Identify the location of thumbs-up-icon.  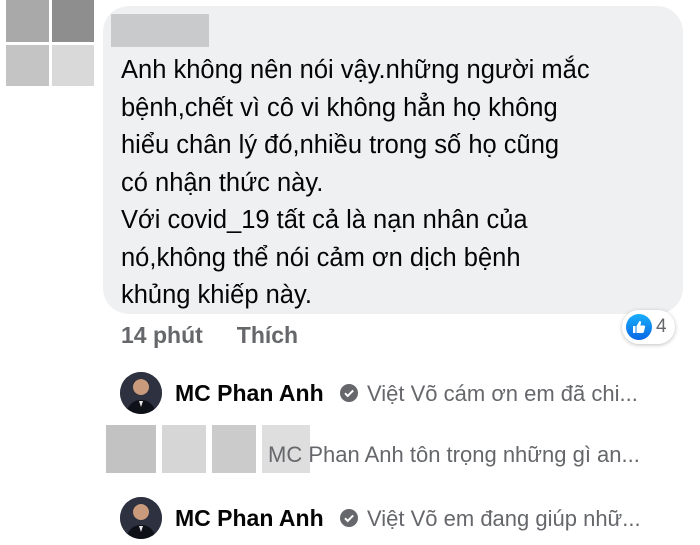
(639, 327).